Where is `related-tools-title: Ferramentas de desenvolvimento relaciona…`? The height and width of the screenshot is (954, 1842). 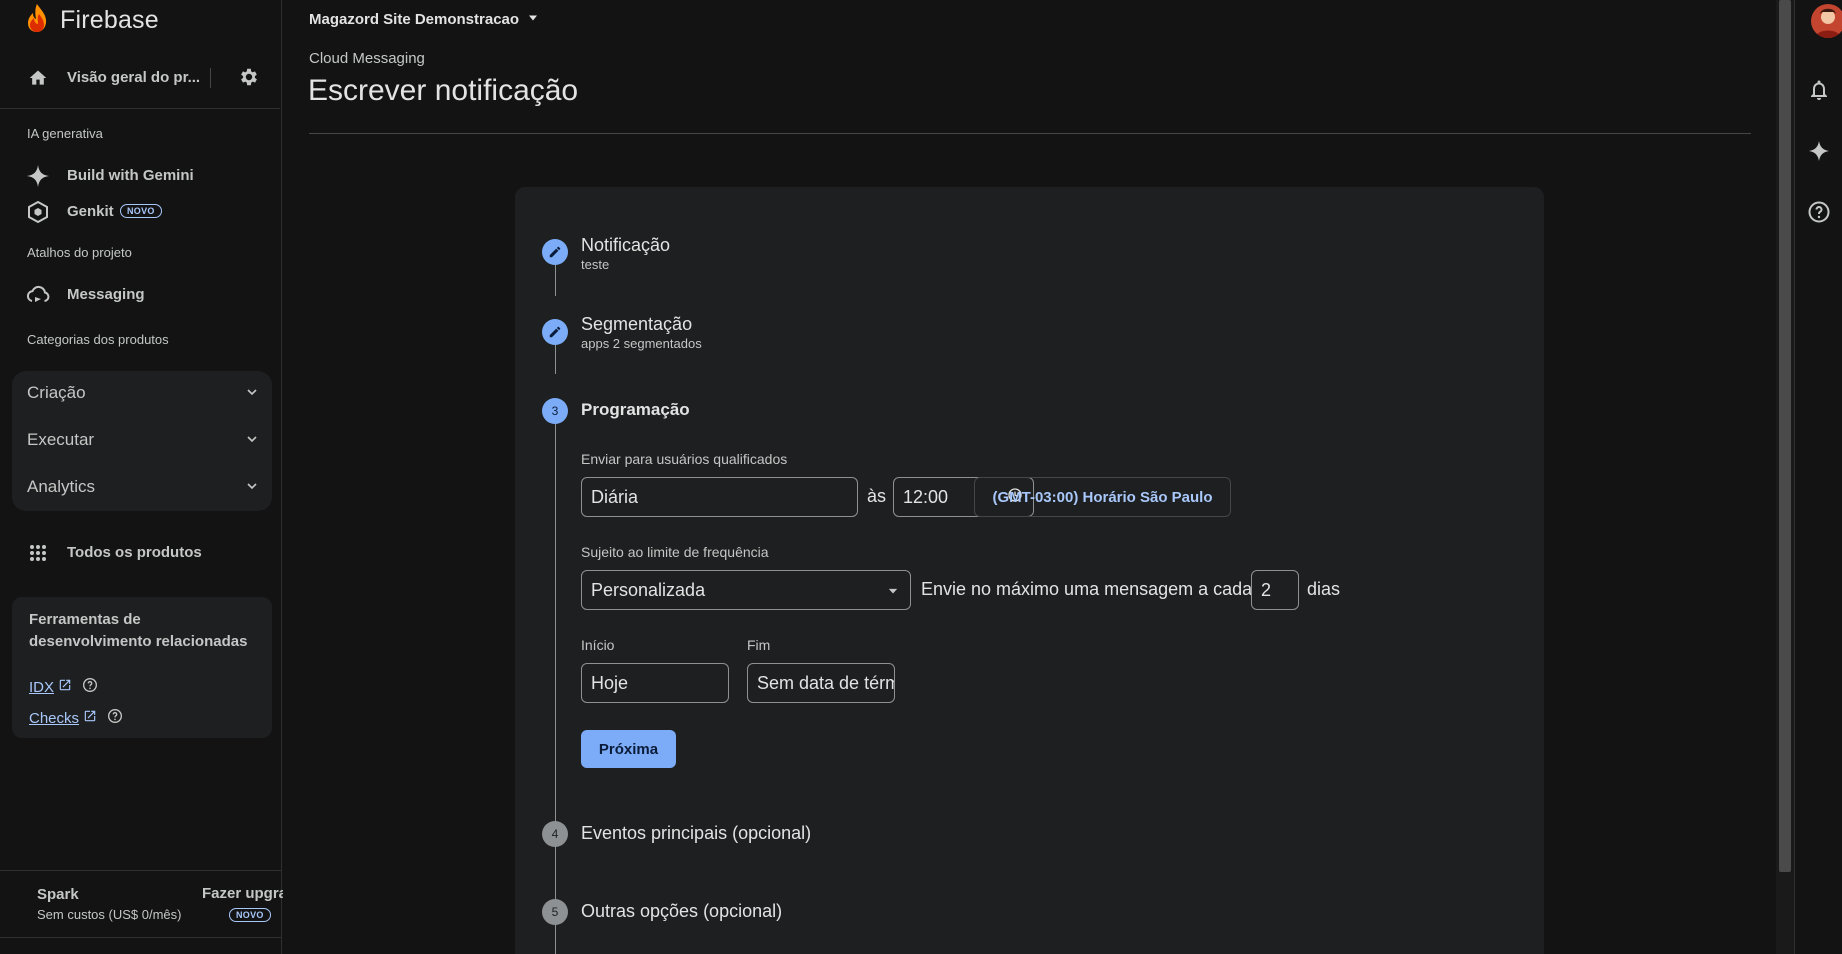
related-tools-title: Ferramentas de desenvolvimento relaciona… is located at coordinates (138, 630).